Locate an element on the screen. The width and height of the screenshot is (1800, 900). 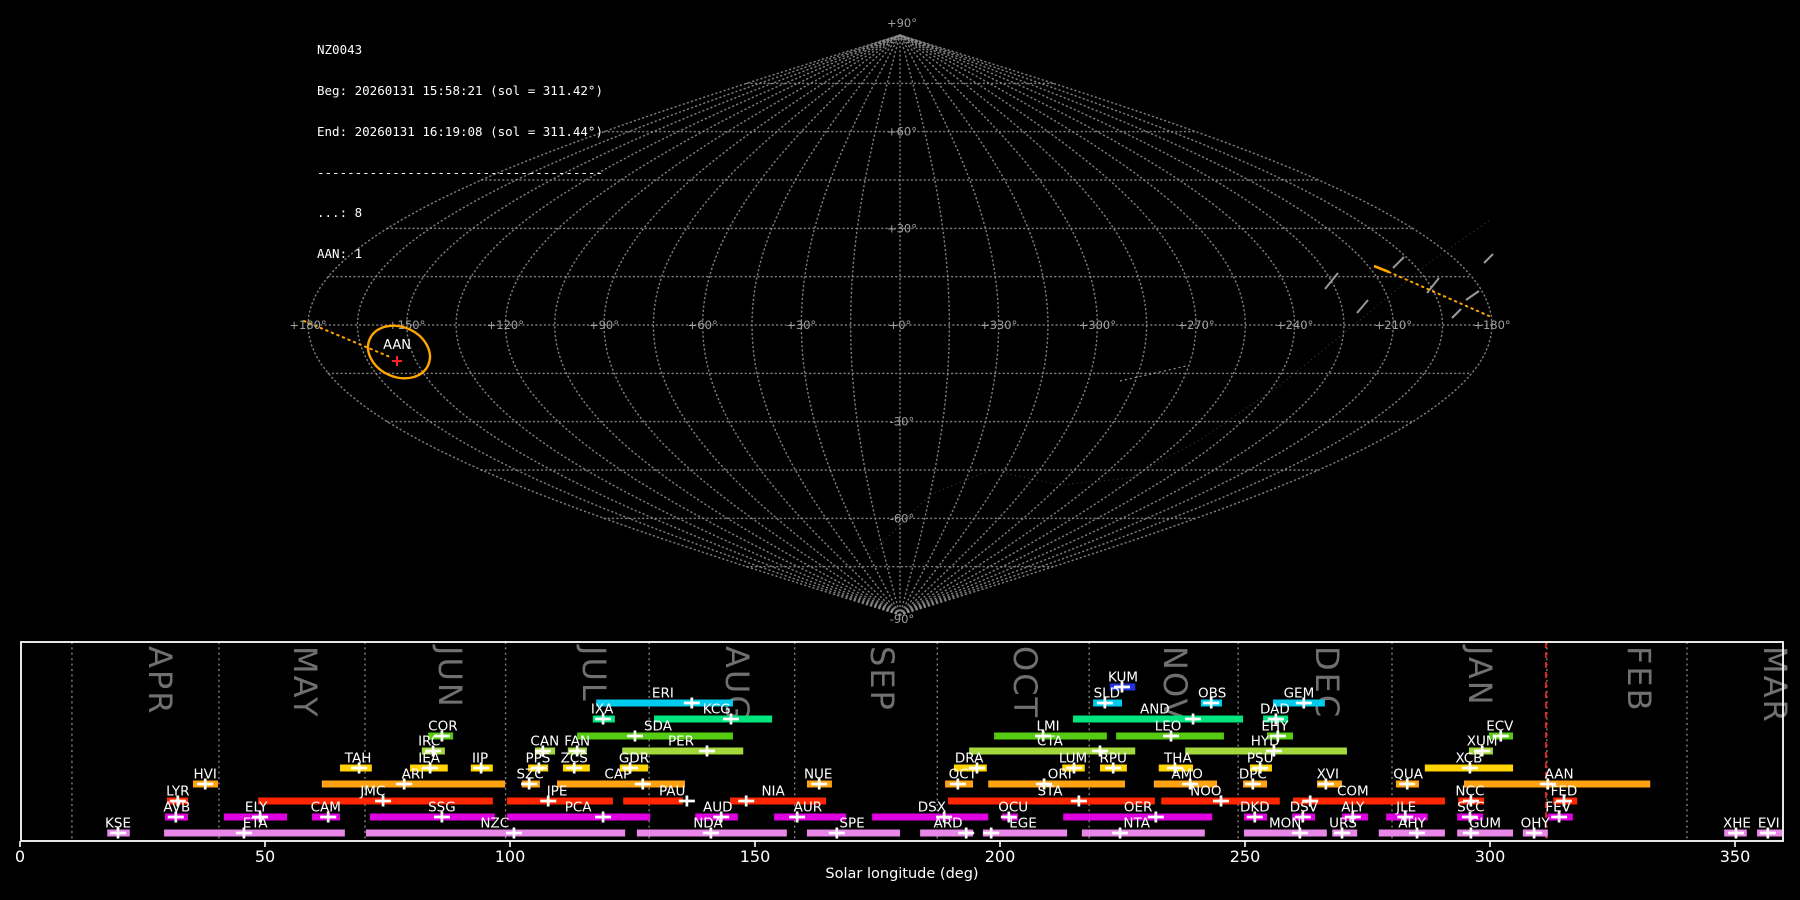
longitude-label: +240° is located at coordinates (1294, 325).